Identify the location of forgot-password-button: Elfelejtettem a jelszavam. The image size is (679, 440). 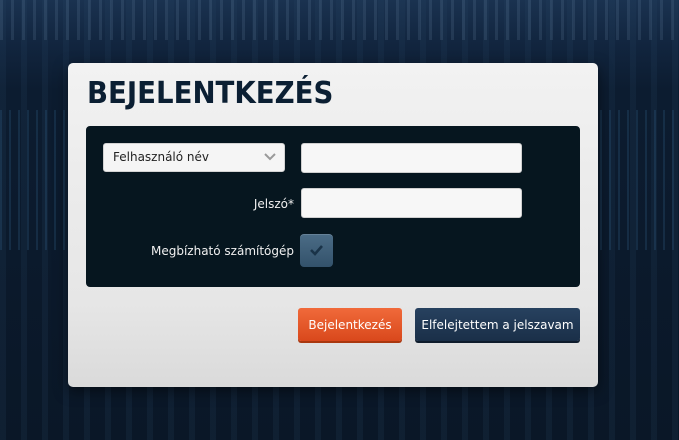
(497, 324).